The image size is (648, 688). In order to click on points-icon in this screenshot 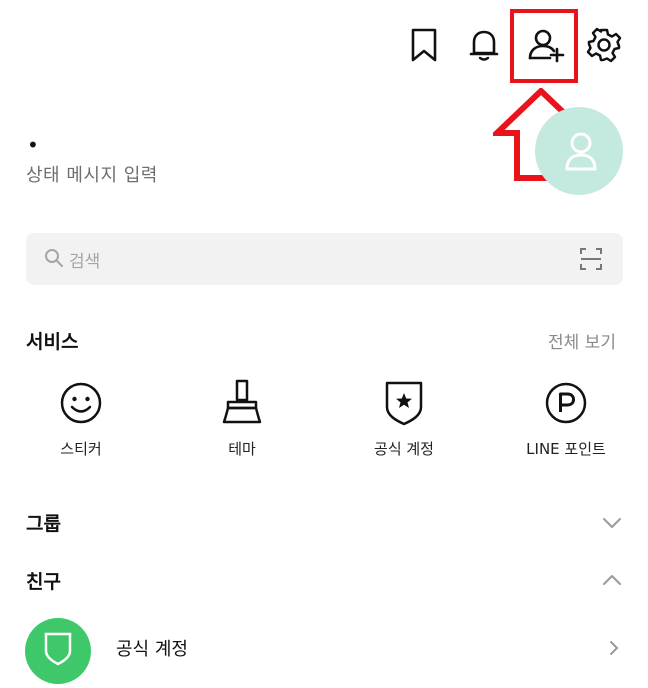, I will do `click(566, 403)`.